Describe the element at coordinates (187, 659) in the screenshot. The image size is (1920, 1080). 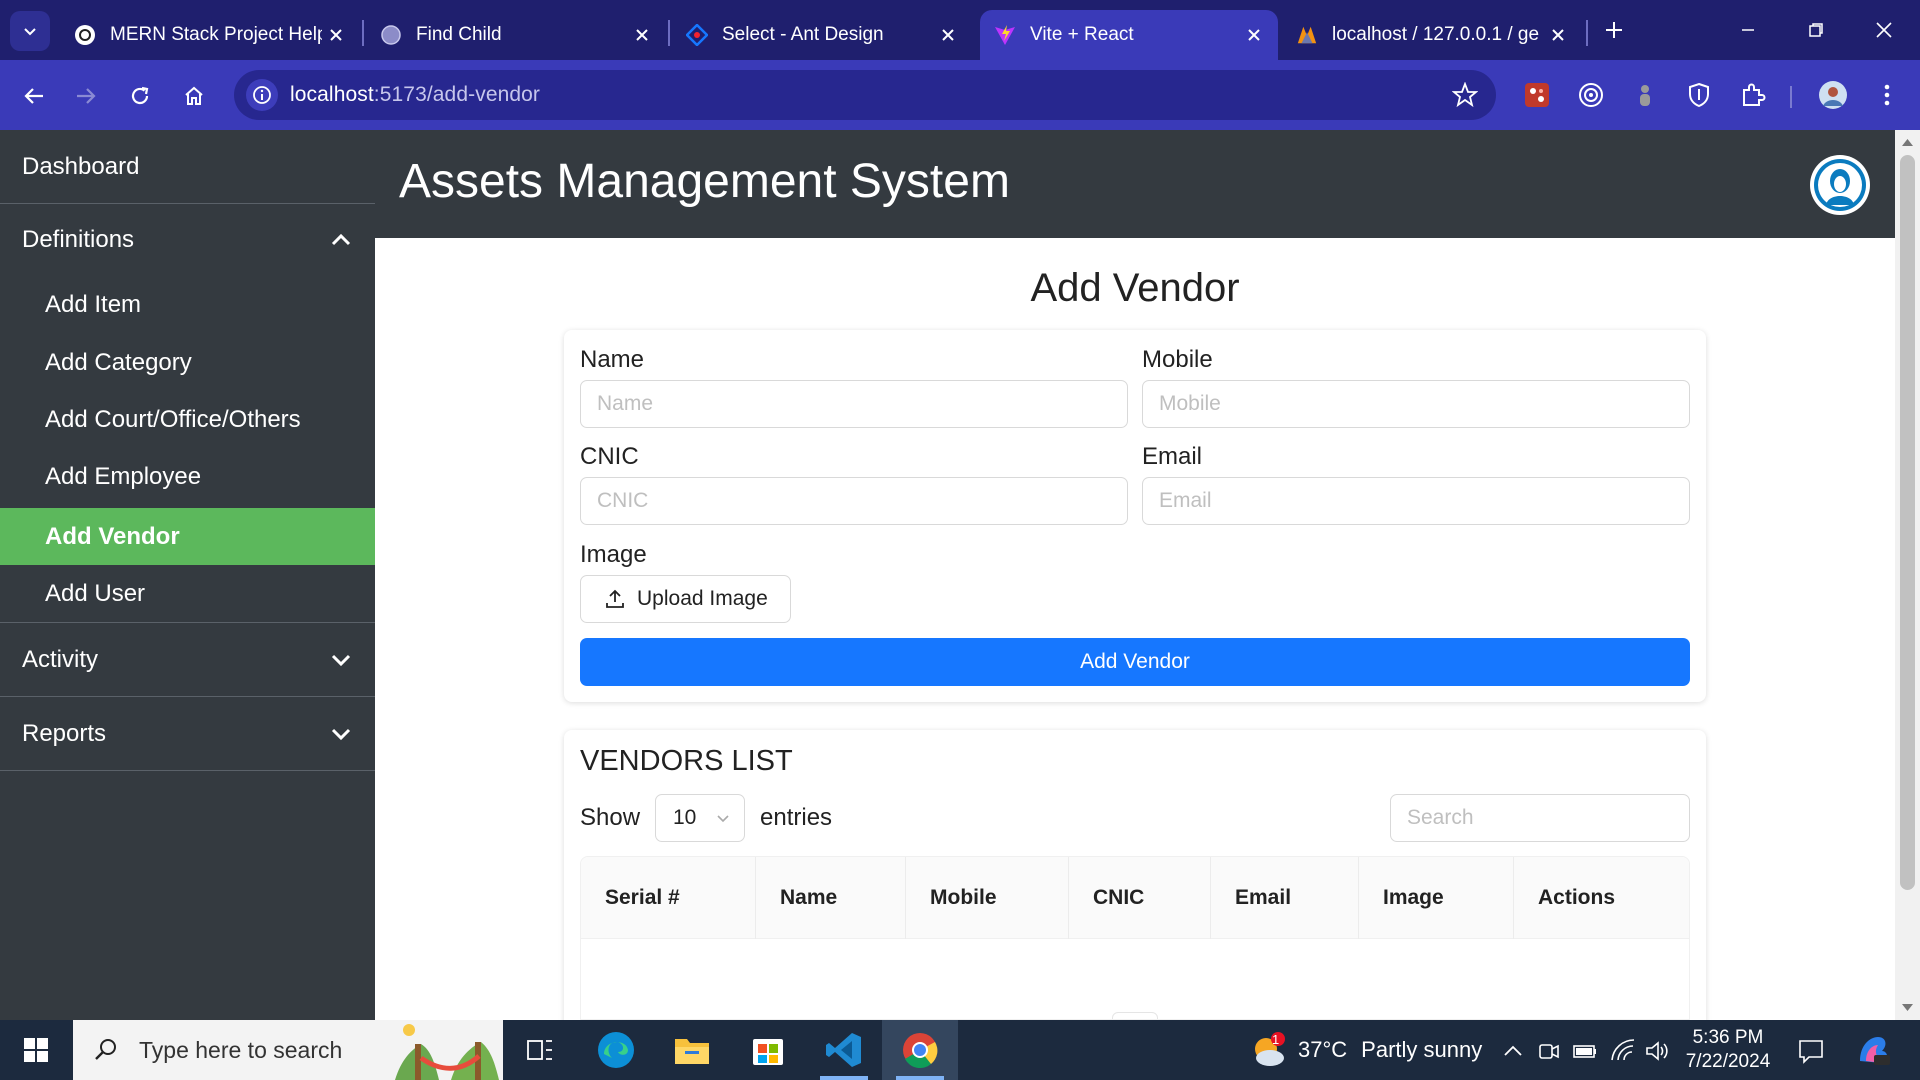
I see `sidebar-item-activity: Activity` at that location.